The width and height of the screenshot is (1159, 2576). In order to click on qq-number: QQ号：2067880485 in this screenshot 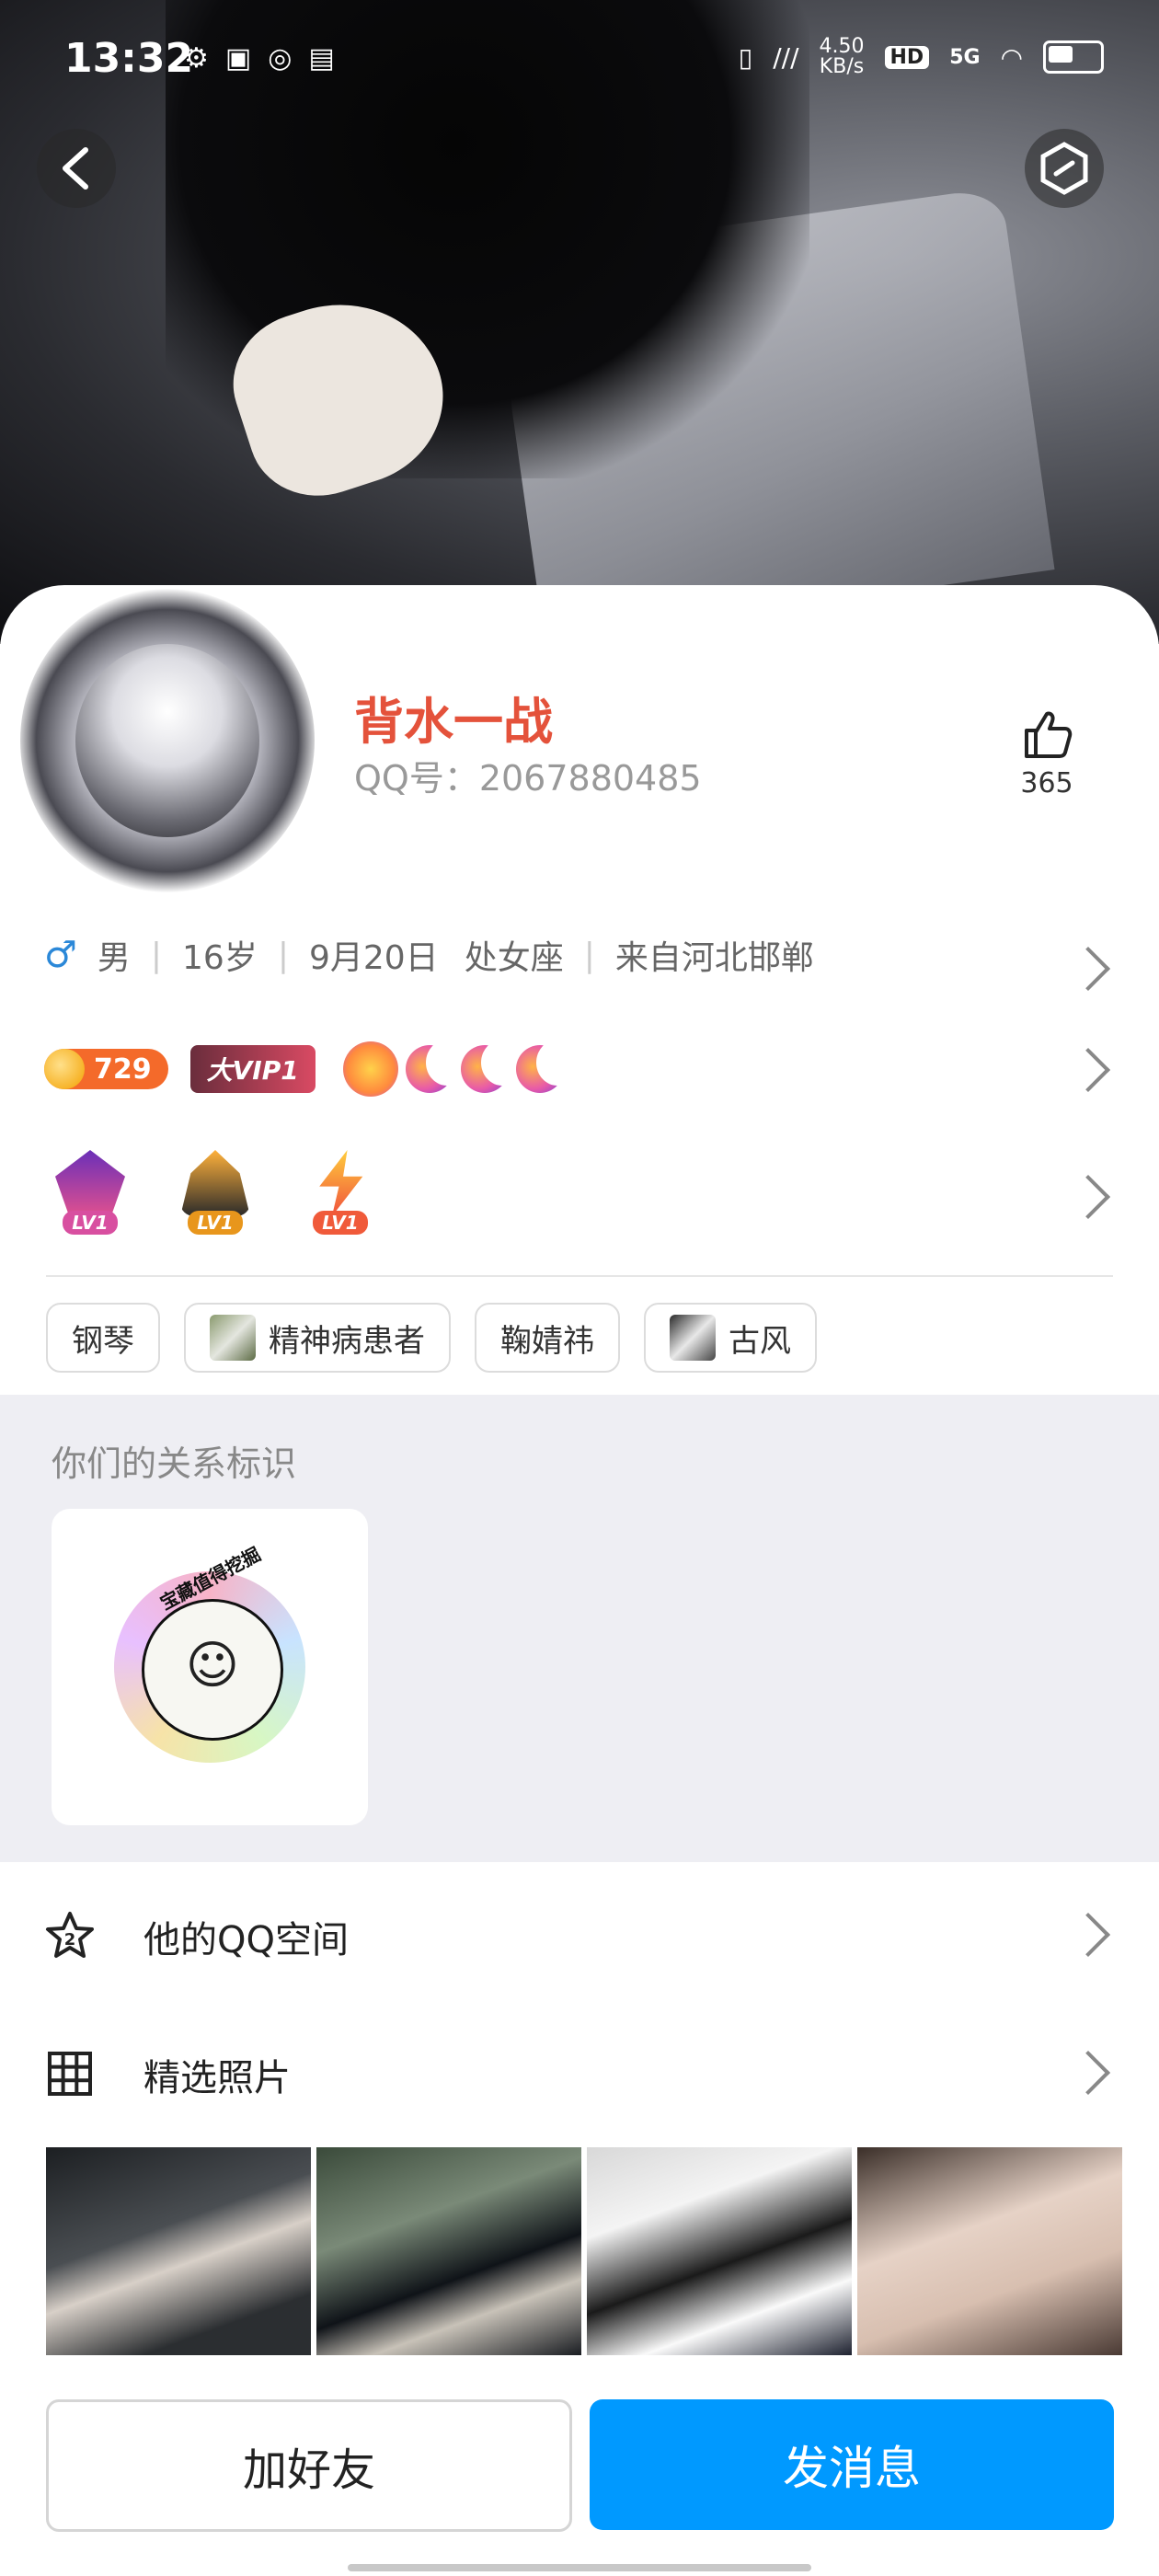, I will do `click(528, 778)`.